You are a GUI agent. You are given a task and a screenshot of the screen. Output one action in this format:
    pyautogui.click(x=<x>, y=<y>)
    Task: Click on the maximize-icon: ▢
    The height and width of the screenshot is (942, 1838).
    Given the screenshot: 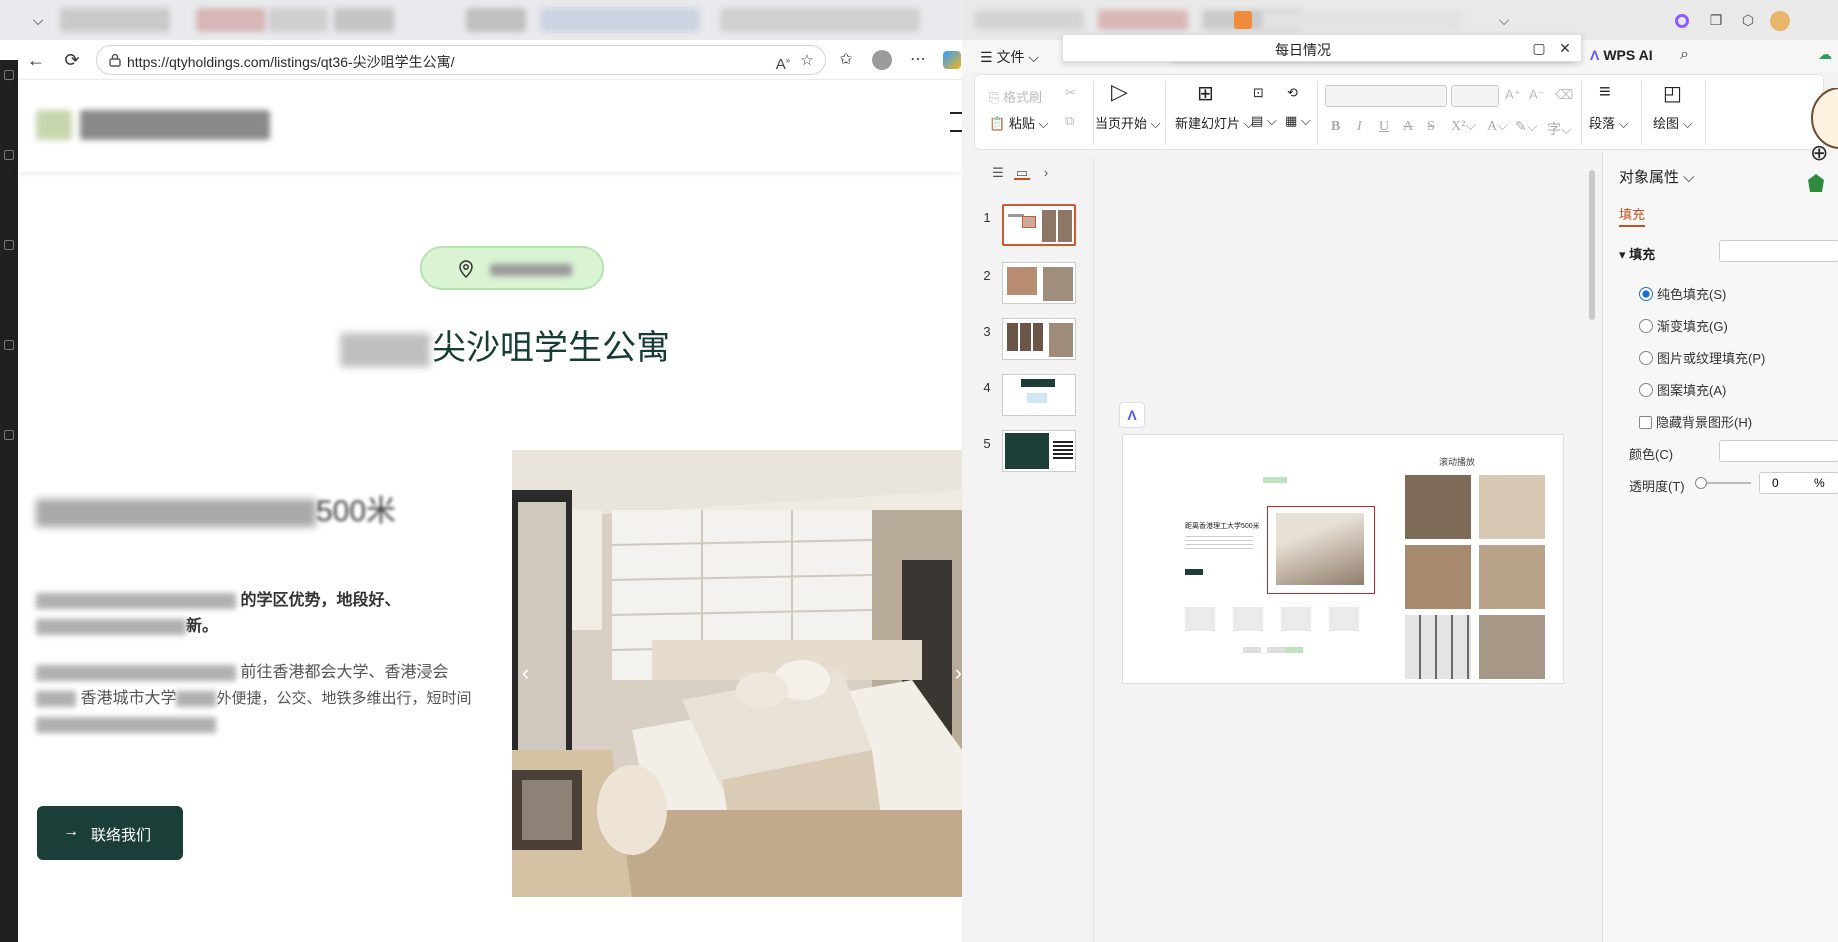 What is the action you would take?
    pyautogui.click(x=1539, y=48)
    